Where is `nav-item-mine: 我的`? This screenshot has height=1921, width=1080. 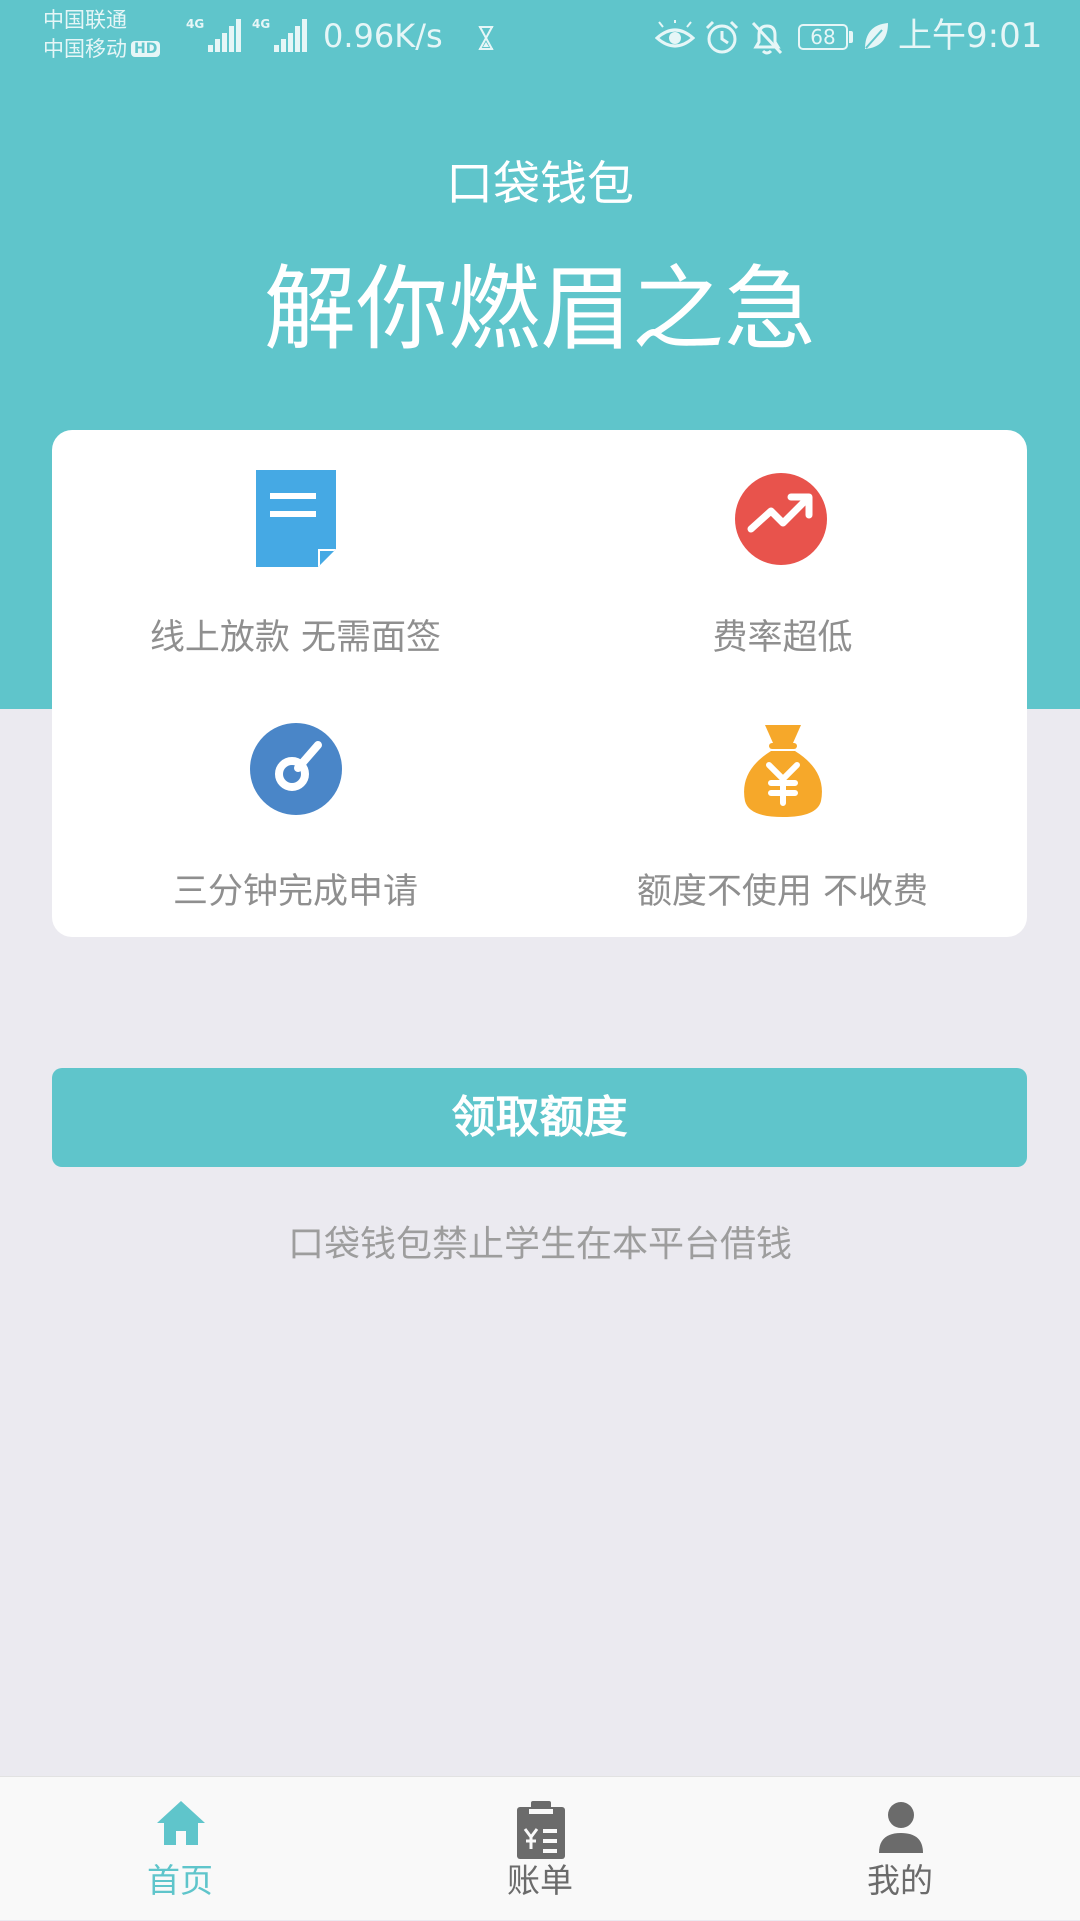
nav-item-mine: 我的 is located at coordinates (900, 1849).